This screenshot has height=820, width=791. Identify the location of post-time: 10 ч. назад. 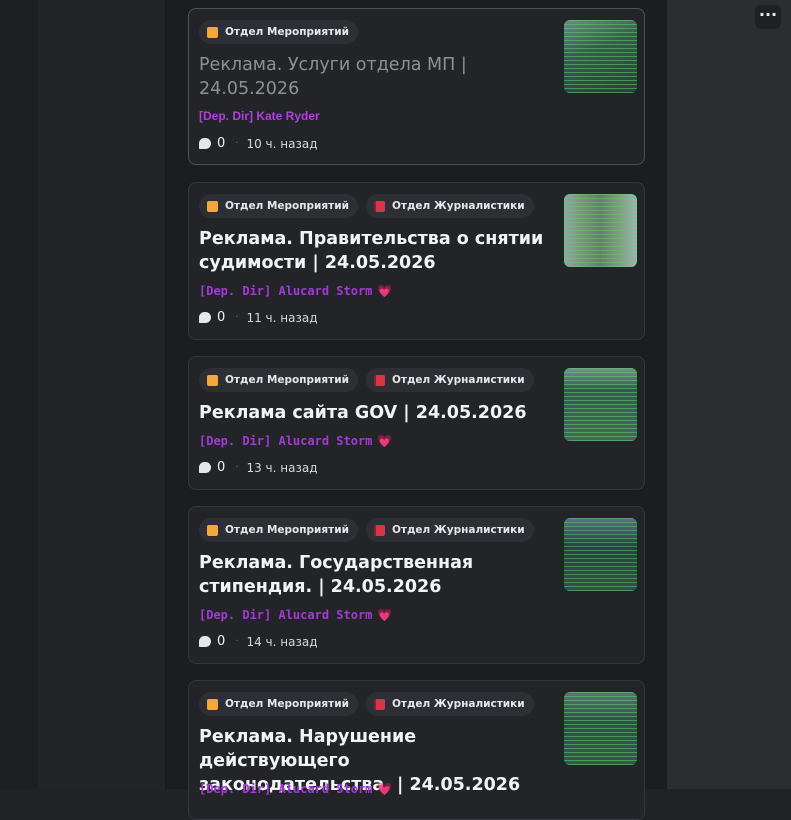
(282, 143).